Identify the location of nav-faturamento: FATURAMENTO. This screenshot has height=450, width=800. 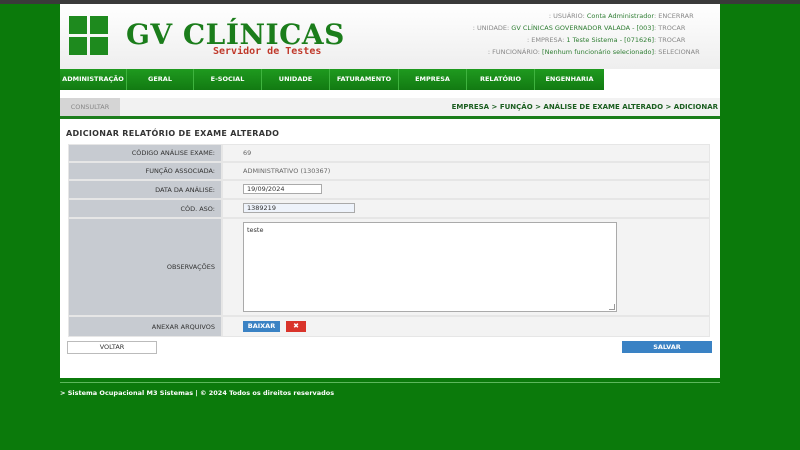
(364, 79).